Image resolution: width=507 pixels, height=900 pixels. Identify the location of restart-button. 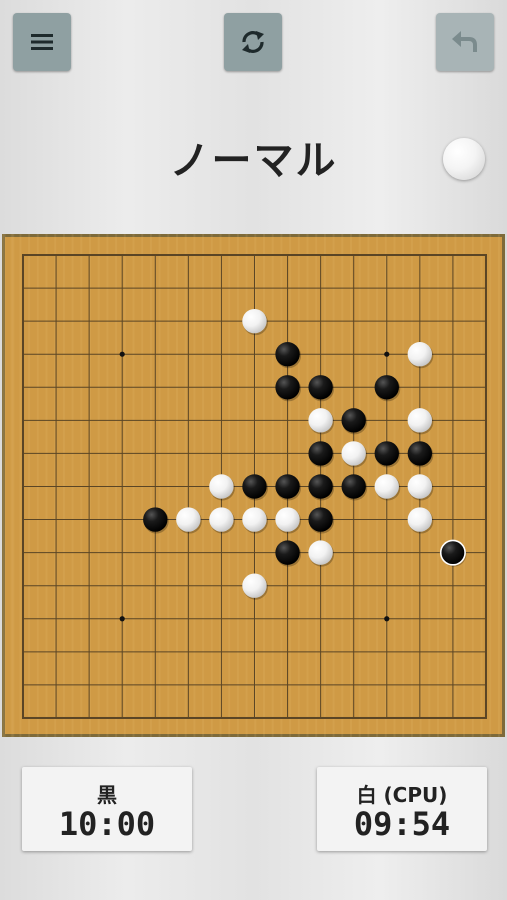
(253, 42).